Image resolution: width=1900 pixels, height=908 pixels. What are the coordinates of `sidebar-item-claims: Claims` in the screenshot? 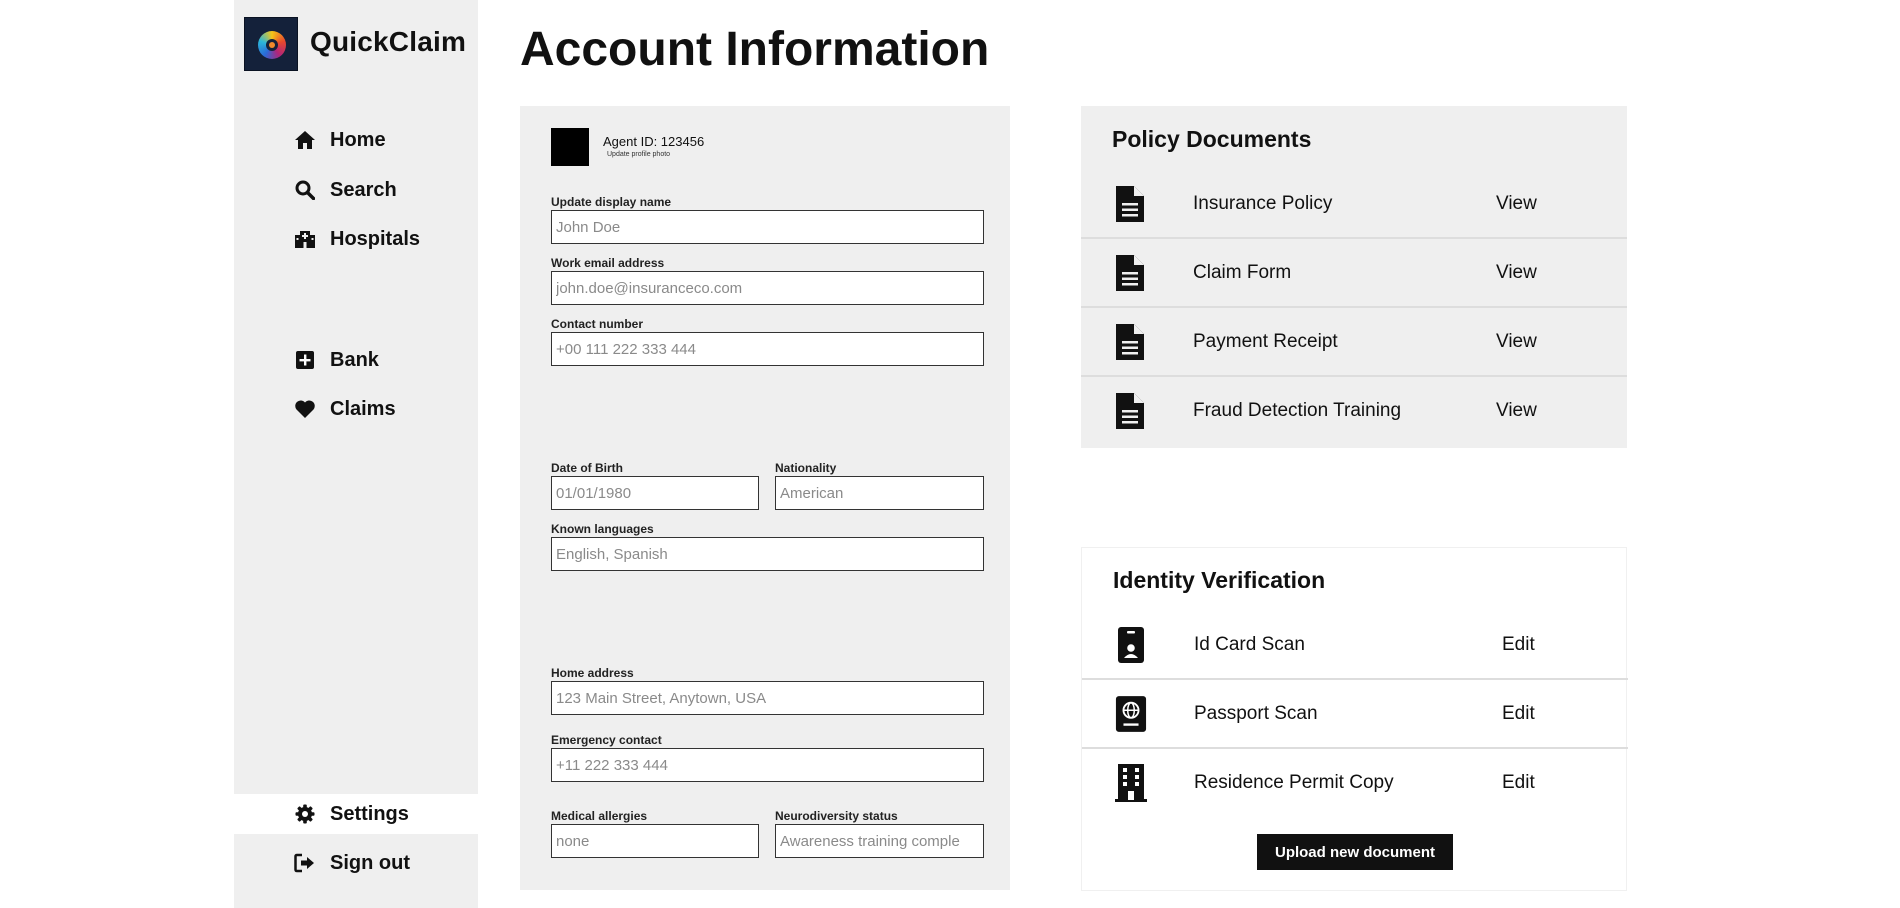 It's located at (356, 409).